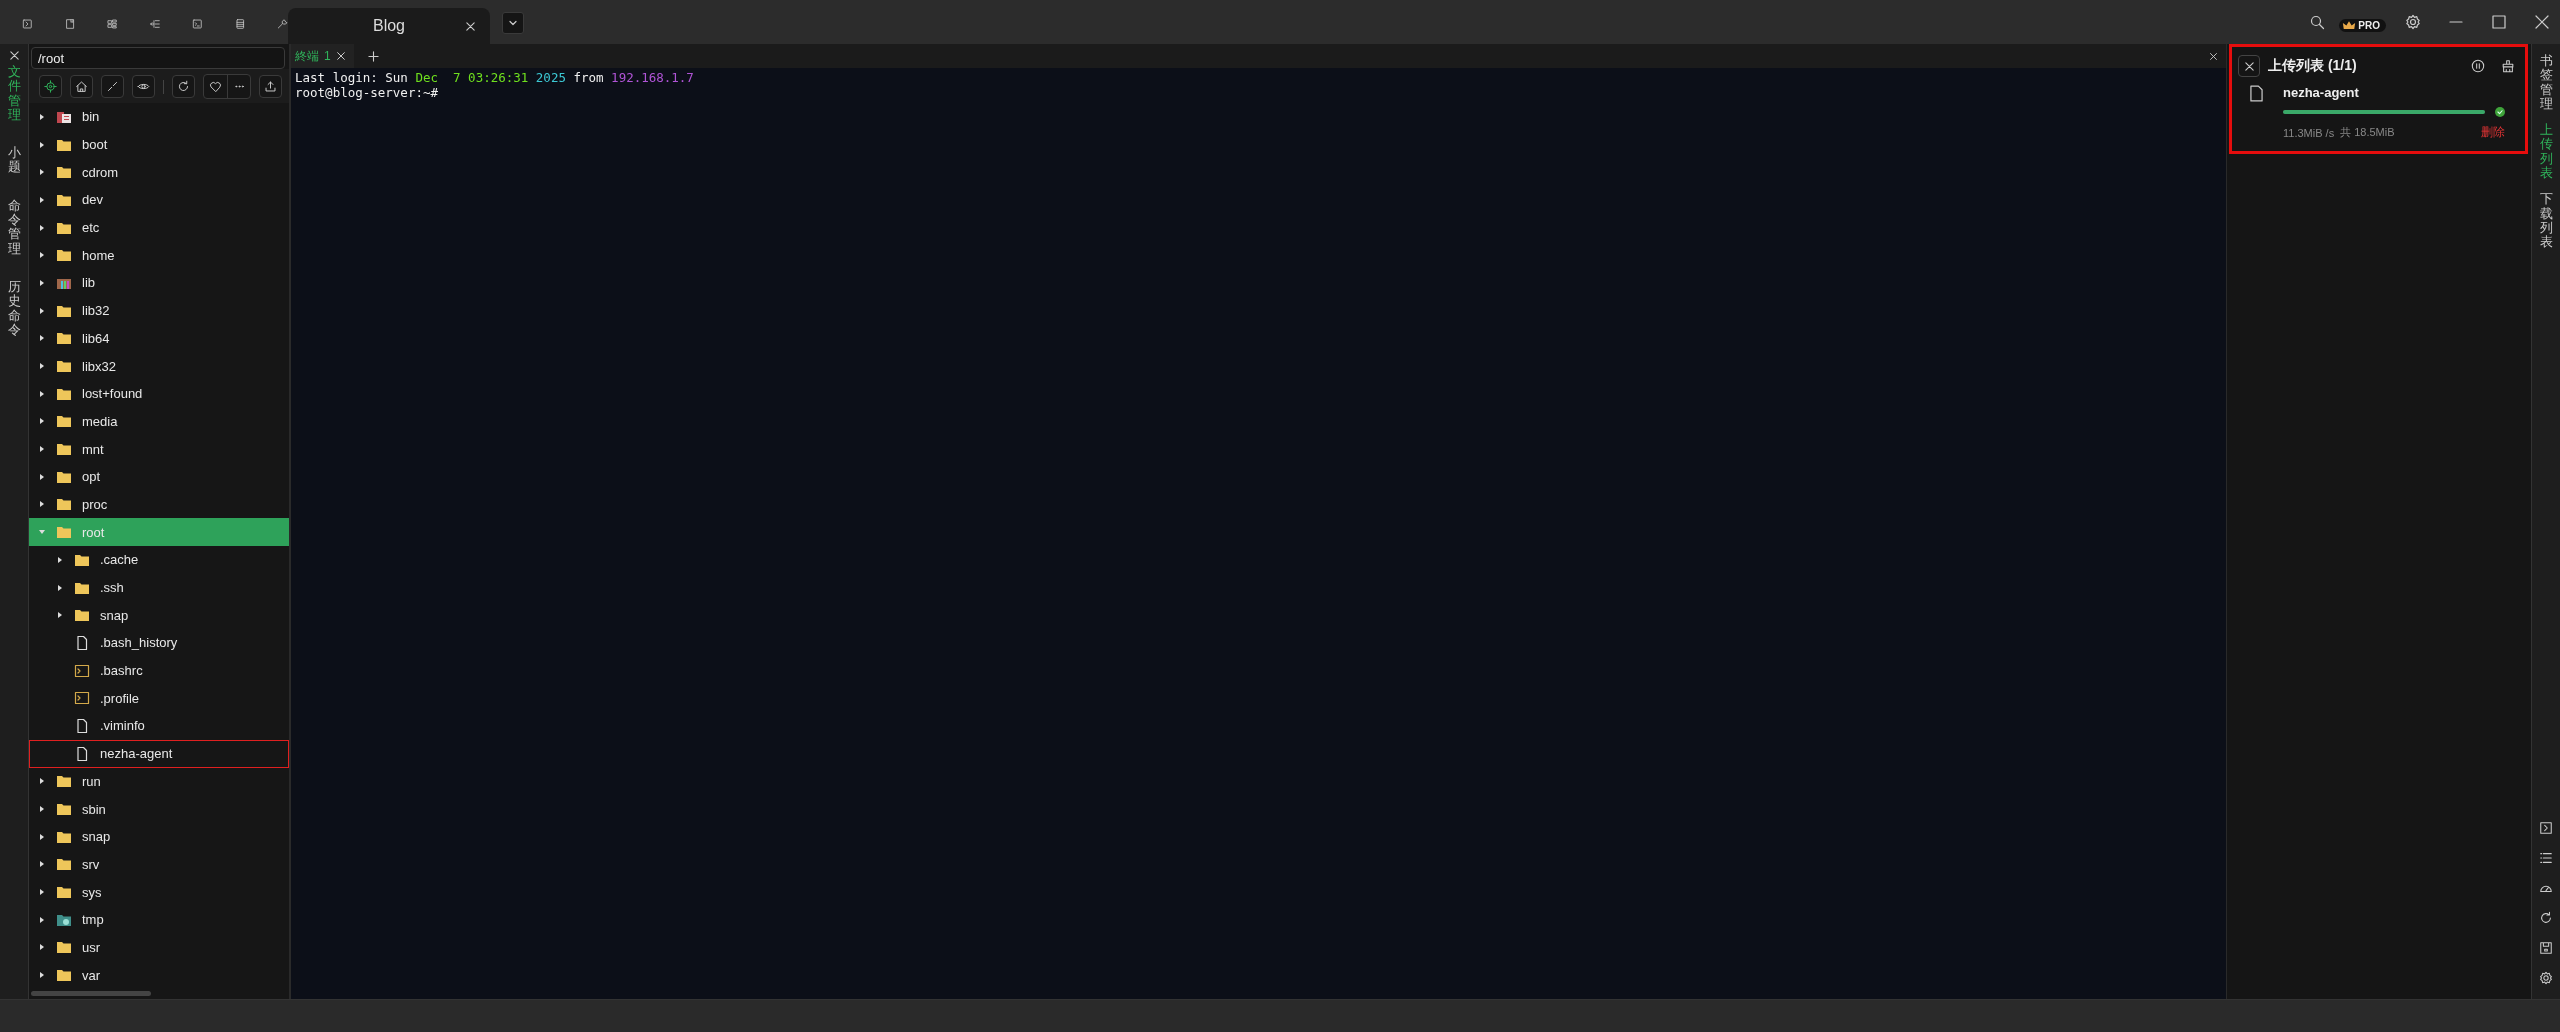 The width and height of the screenshot is (2560, 1032). What do you see at coordinates (159, 892) in the screenshot?
I see `tree-item: sys` at bounding box center [159, 892].